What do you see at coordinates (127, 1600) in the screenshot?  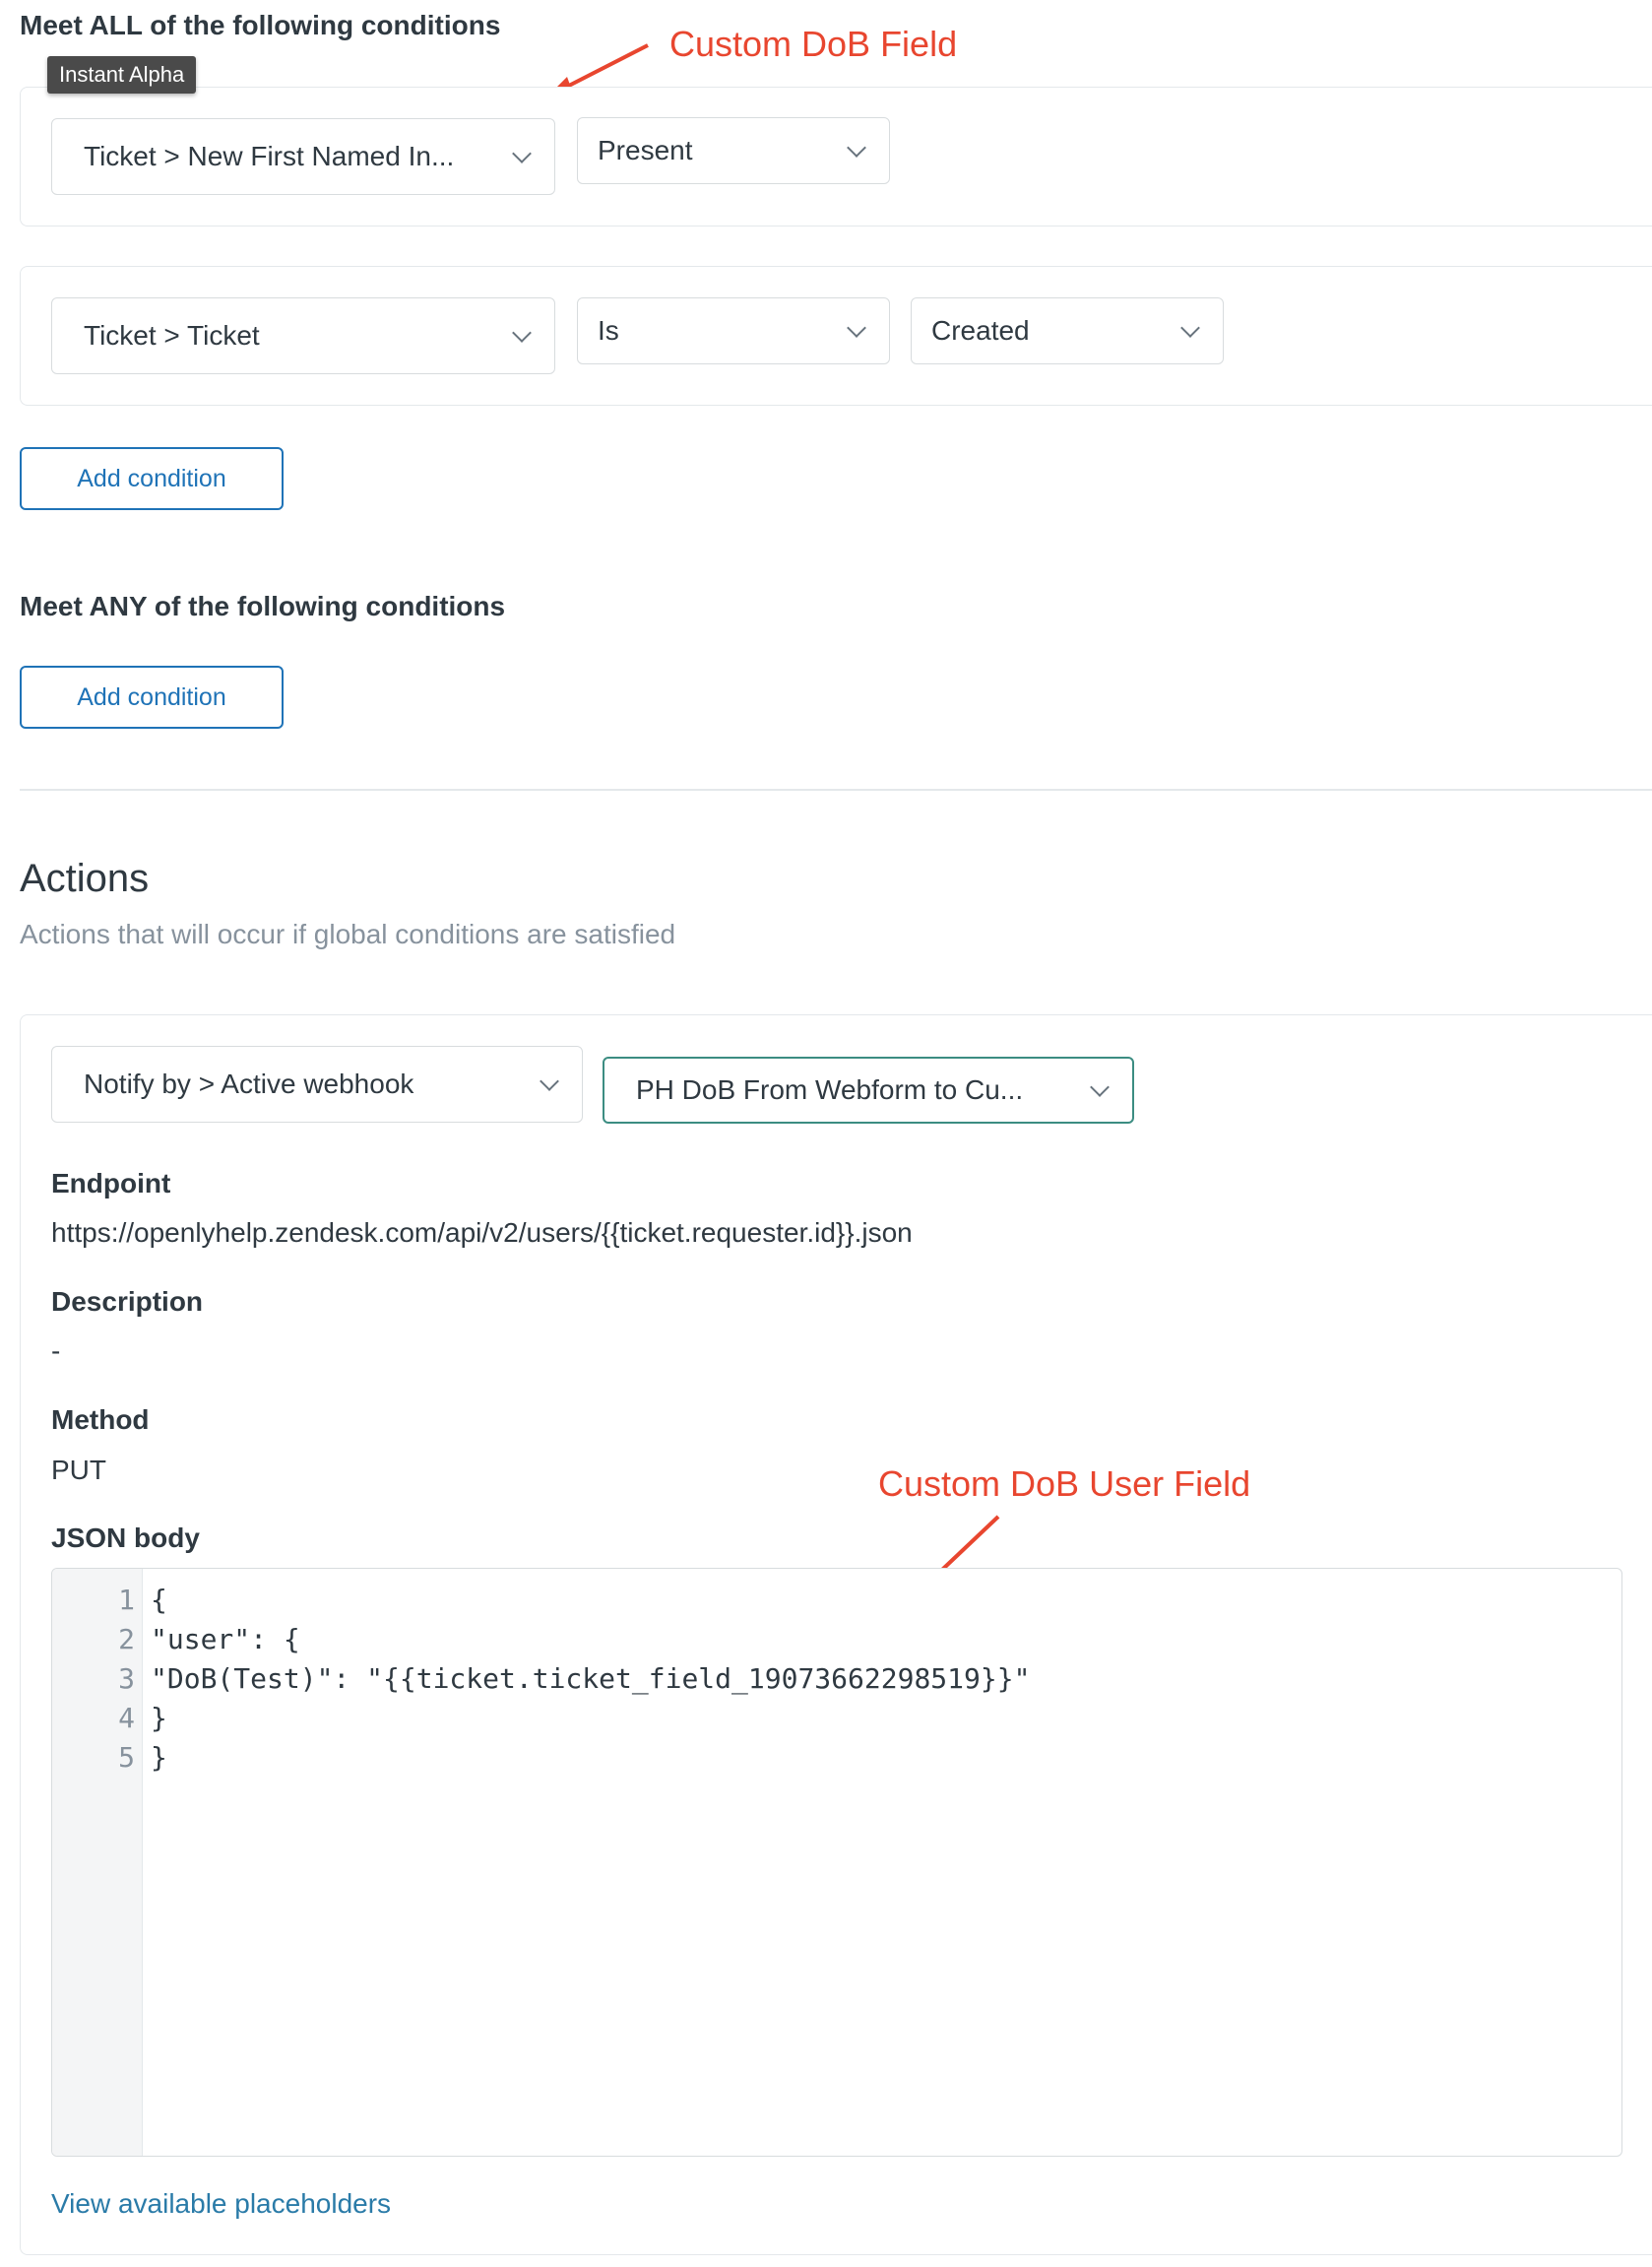 I see `line-number: 1` at bounding box center [127, 1600].